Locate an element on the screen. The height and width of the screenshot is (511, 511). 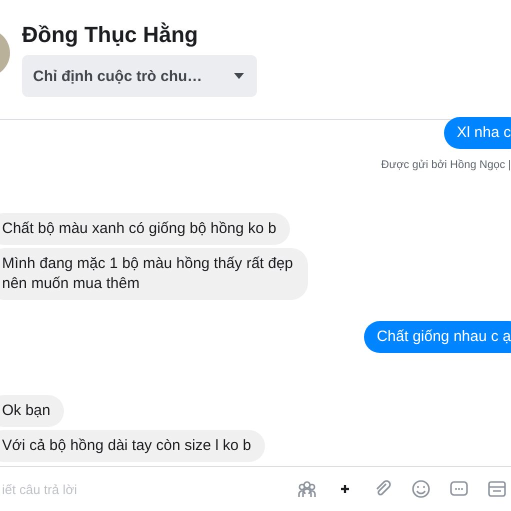
people-icon is located at coordinates (307, 489).